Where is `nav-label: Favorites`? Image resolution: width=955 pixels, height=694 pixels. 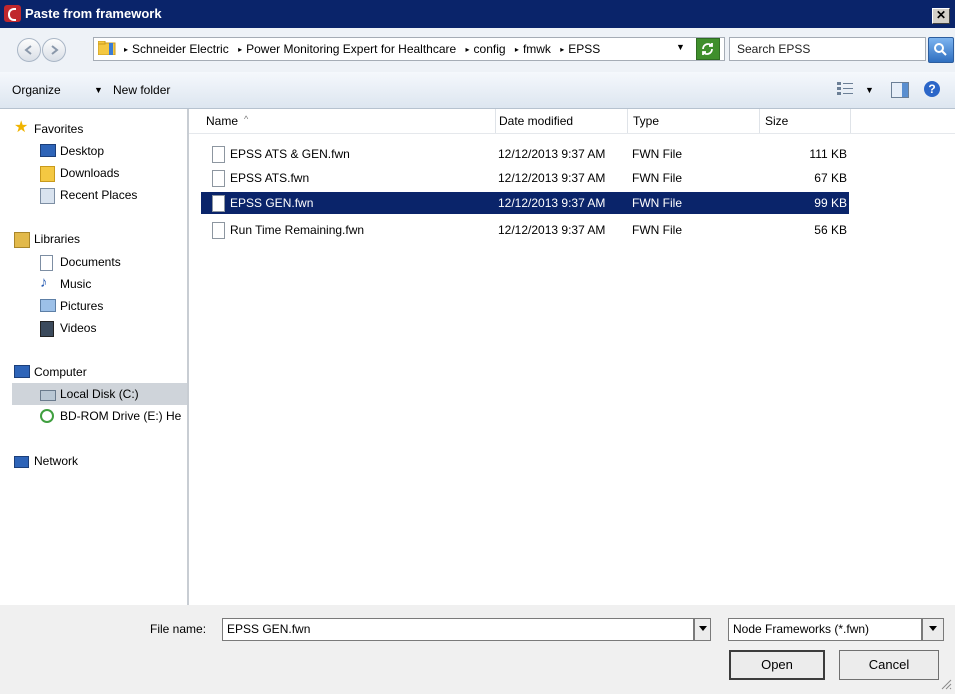 nav-label: Favorites is located at coordinates (59, 129).